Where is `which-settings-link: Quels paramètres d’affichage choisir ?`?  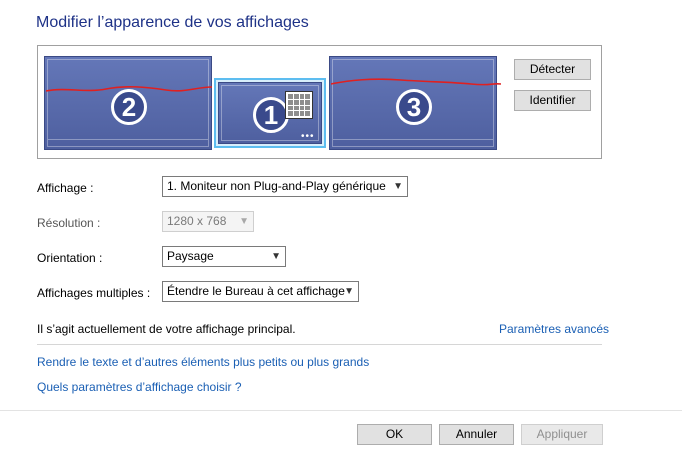 which-settings-link: Quels paramètres d’affichage choisir ? is located at coordinates (139, 387).